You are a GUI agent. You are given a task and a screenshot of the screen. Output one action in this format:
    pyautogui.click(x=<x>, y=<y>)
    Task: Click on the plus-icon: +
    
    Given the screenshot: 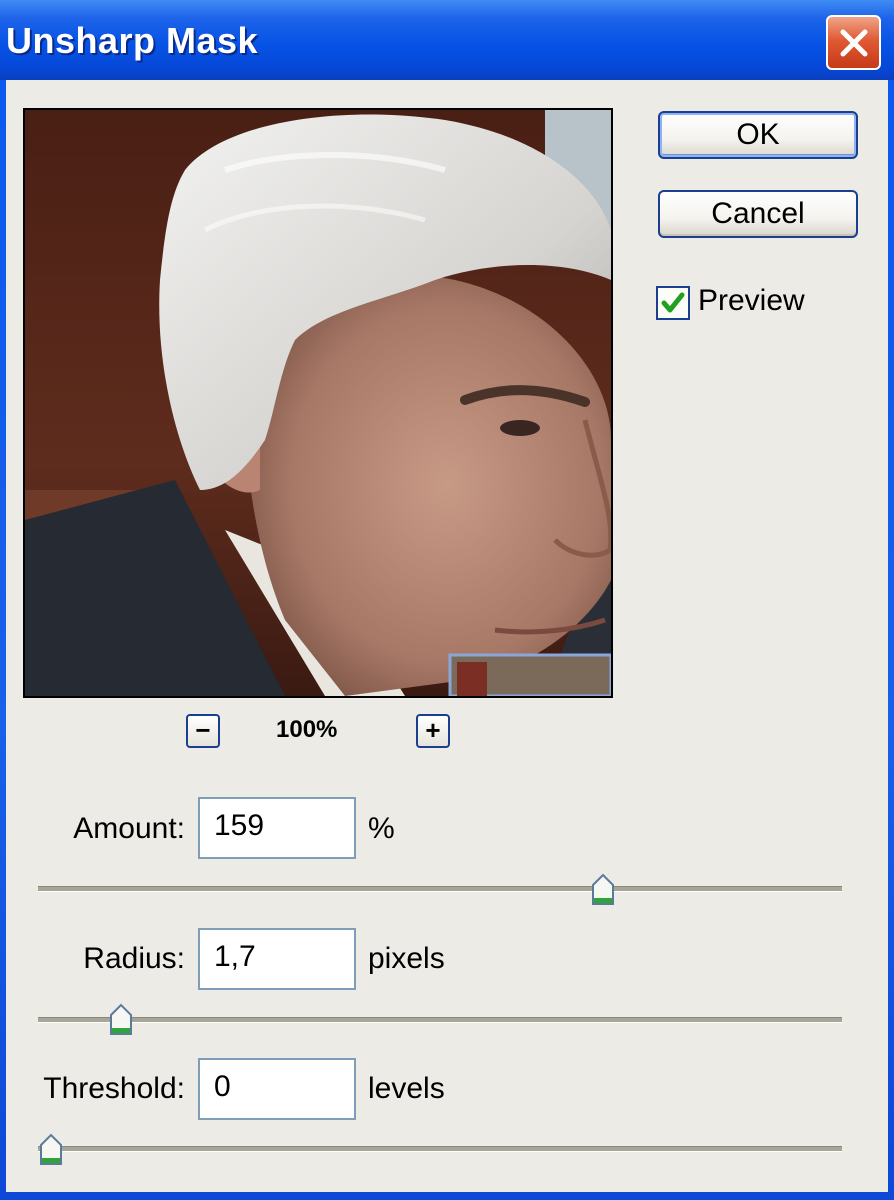 What is the action you would take?
    pyautogui.click(x=433, y=730)
    